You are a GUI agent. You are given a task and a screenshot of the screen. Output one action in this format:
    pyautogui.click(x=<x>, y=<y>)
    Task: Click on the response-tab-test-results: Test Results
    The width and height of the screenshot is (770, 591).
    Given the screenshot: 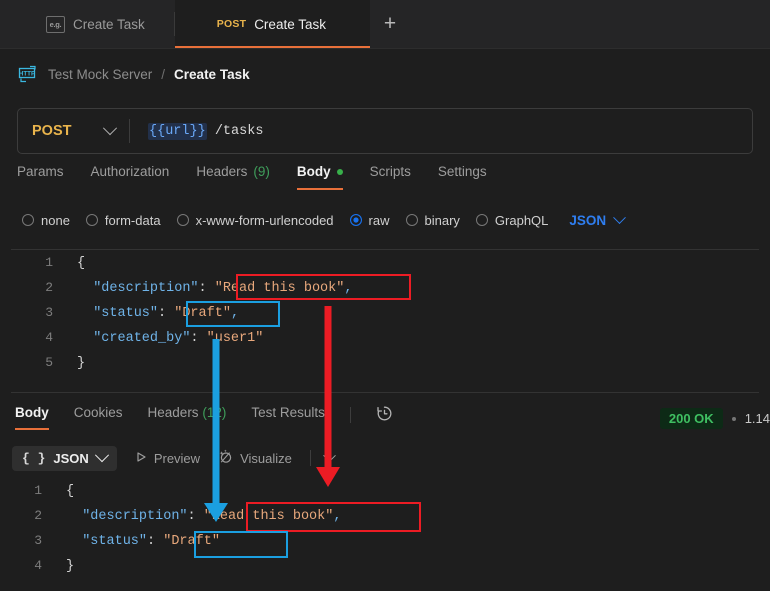 What is the action you would take?
    pyautogui.click(x=288, y=417)
    